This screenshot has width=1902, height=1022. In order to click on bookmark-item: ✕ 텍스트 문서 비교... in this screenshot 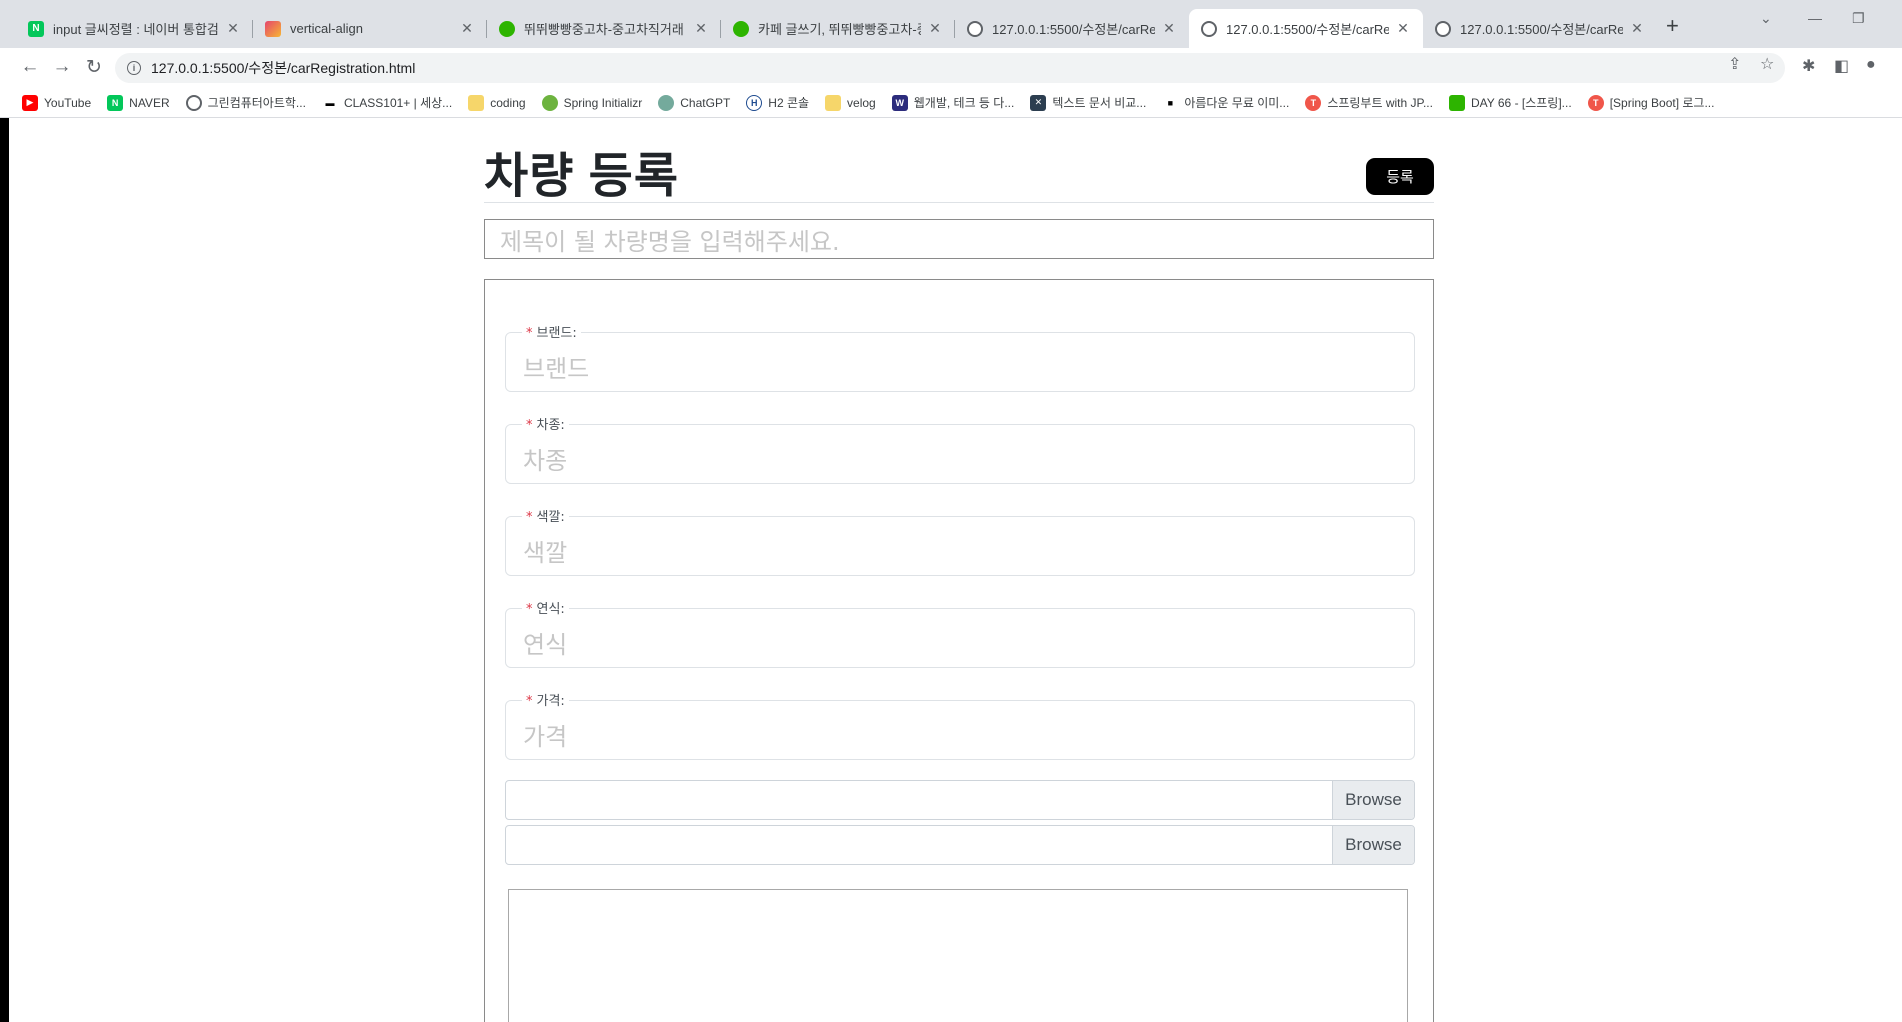, I will do `click(1088, 102)`.